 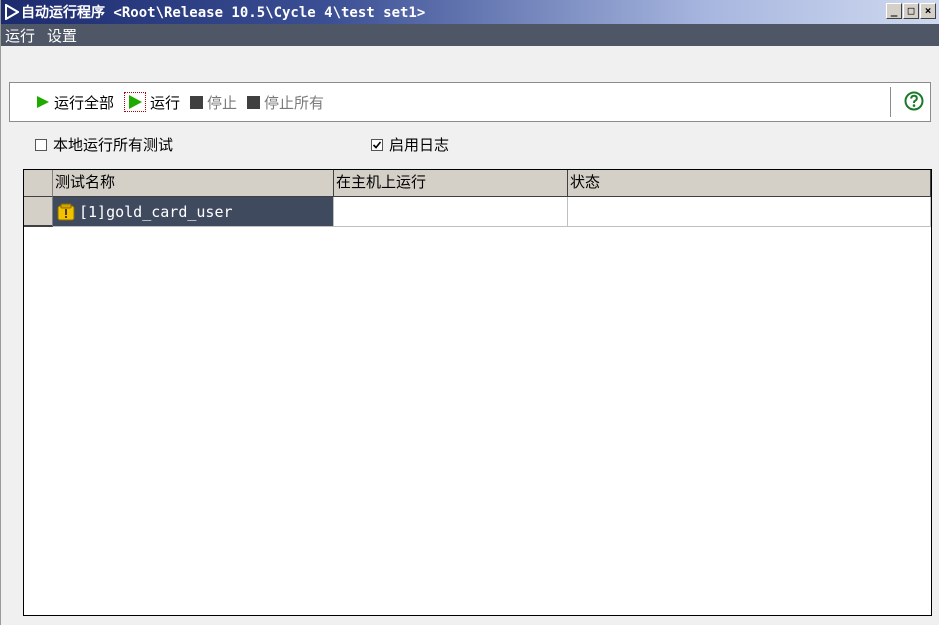 What do you see at coordinates (928, 11) in the screenshot?
I see `close-button: ×` at bounding box center [928, 11].